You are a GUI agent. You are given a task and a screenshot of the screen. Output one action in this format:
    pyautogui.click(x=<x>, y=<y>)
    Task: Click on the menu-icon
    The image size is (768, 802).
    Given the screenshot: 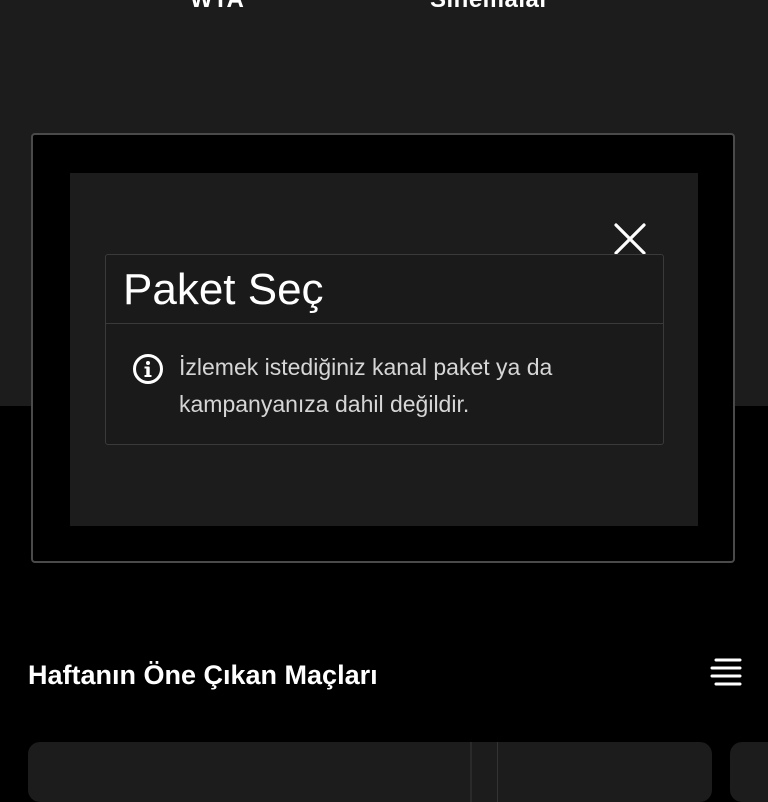 What is the action you would take?
    pyautogui.click(x=726, y=672)
    